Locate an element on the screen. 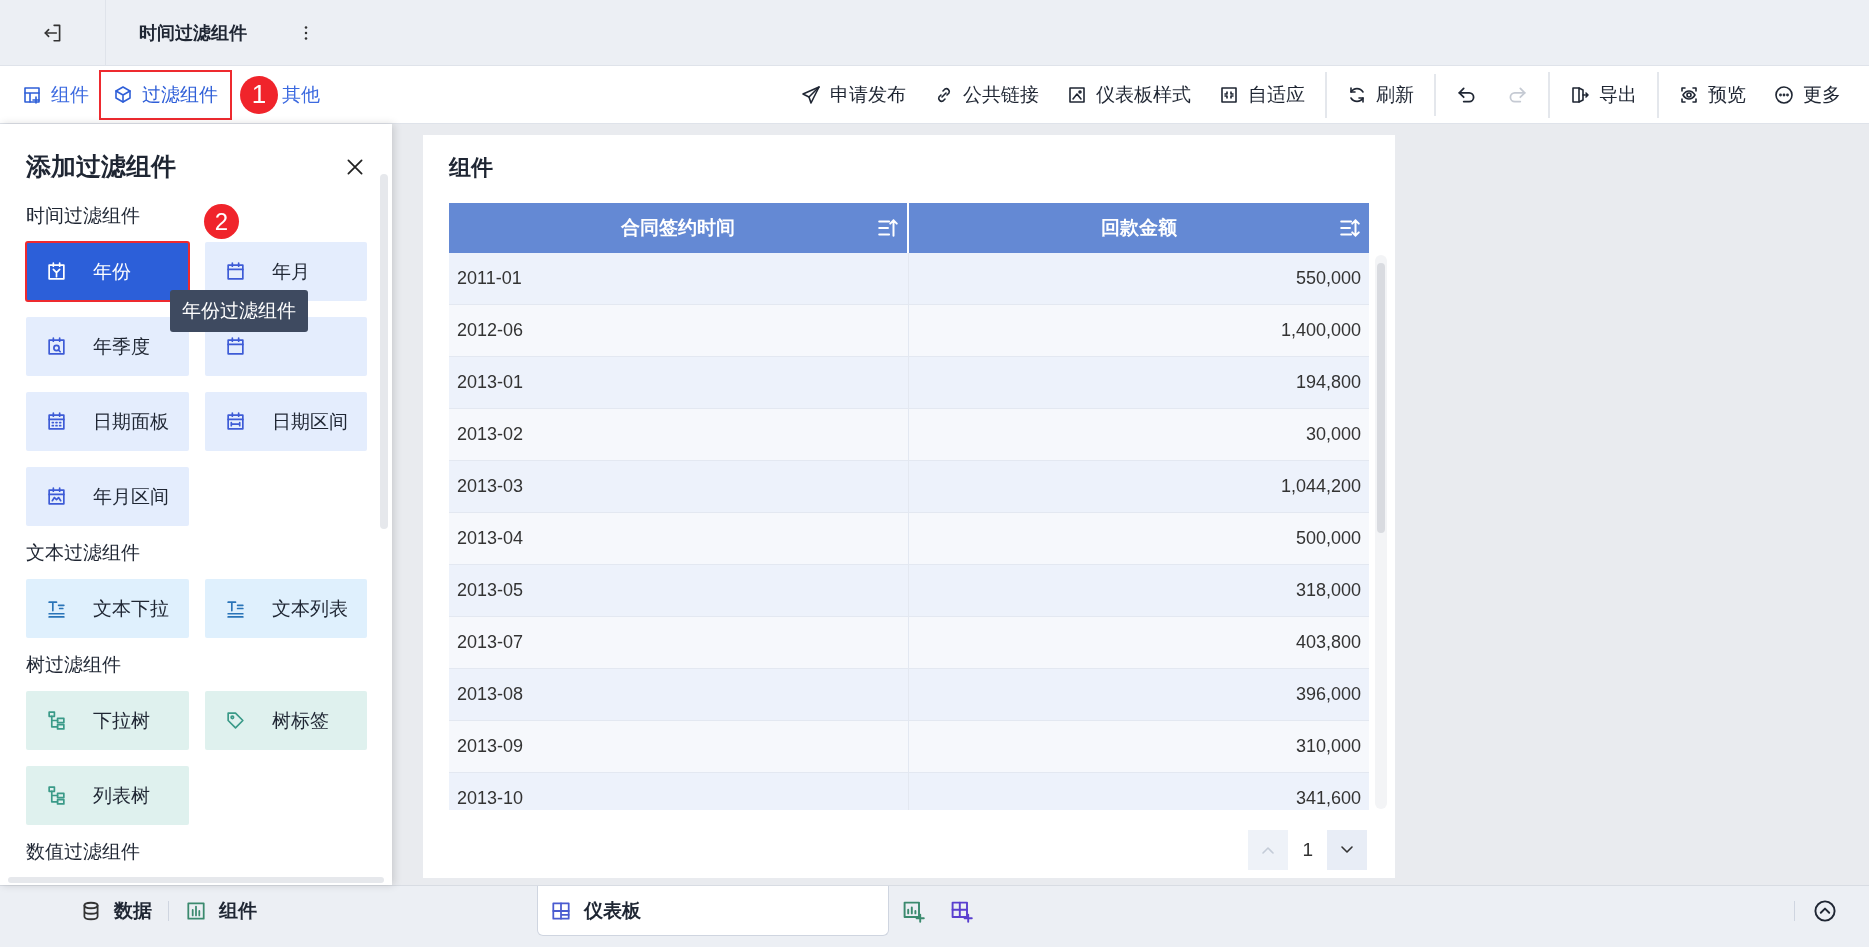 The image size is (1869, 947). filter-button: 日期区间 is located at coordinates (286, 421).